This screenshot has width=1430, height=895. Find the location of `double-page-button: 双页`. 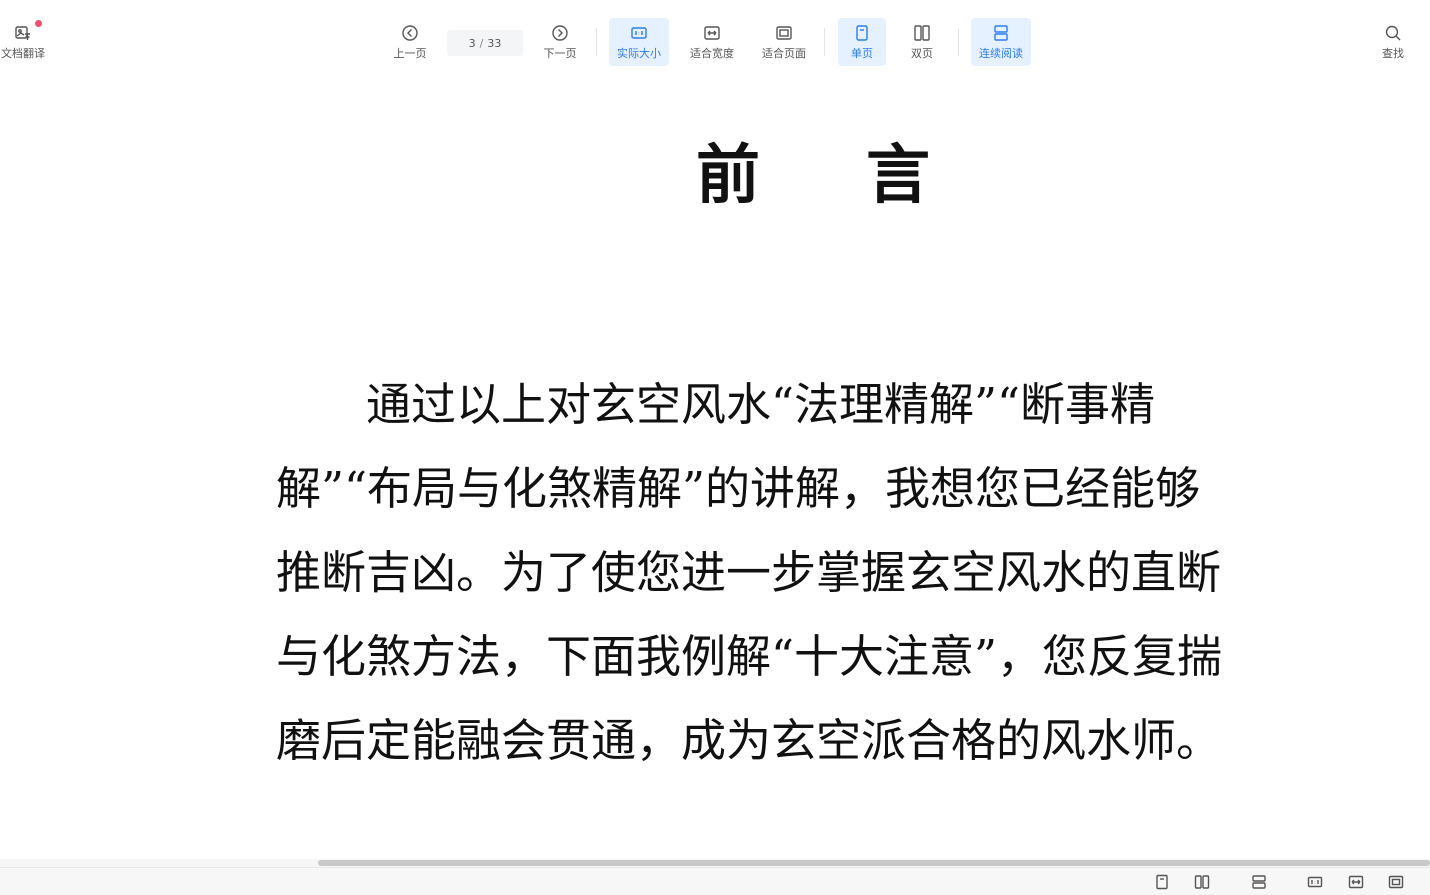

double-page-button: 双页 is located at coordinates (922, 42).